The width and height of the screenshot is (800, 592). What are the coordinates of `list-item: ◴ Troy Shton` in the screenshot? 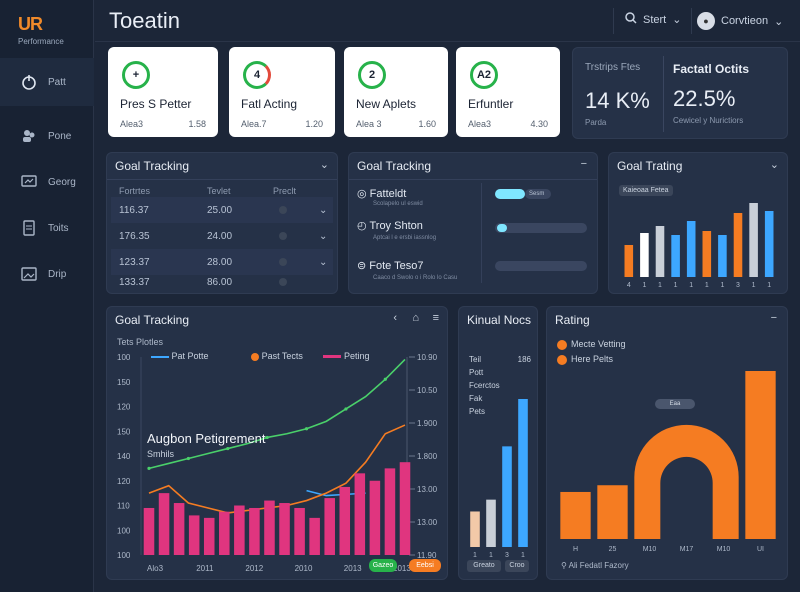 It's located at (390, 225).